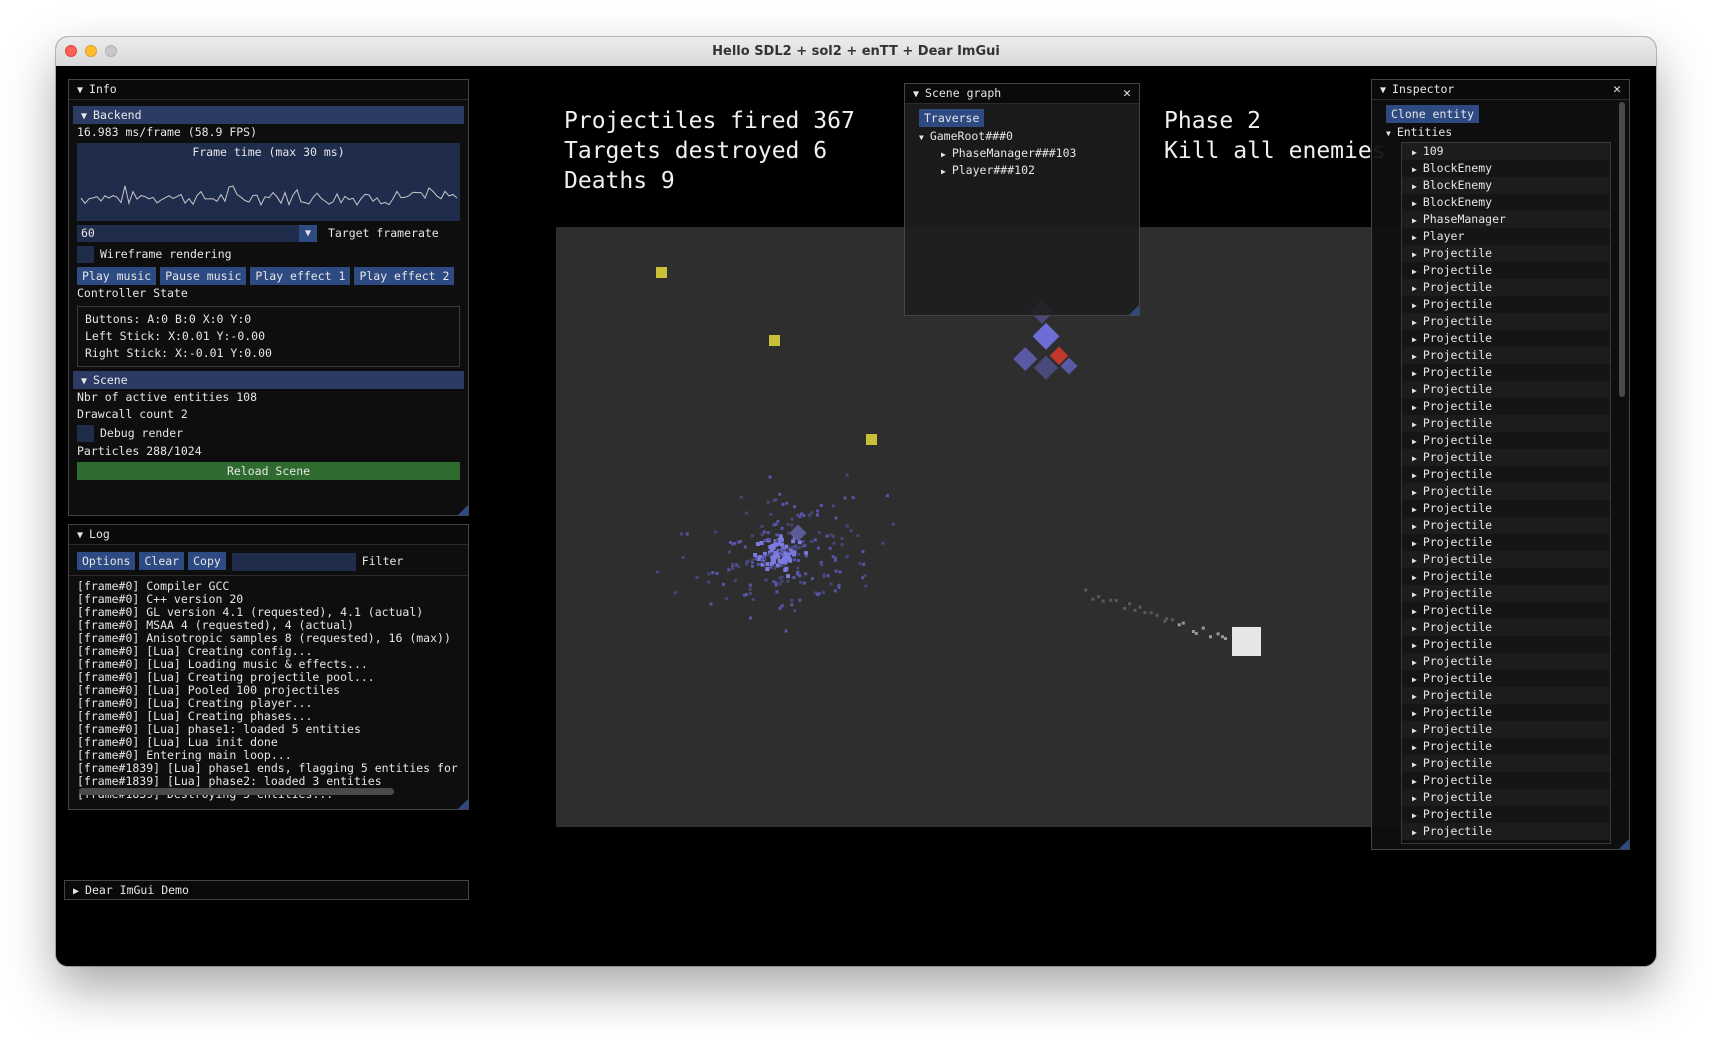 This screenshot has width=1712, height=1040. I want to click on log-clear-button: Clear, so click(162, 561).